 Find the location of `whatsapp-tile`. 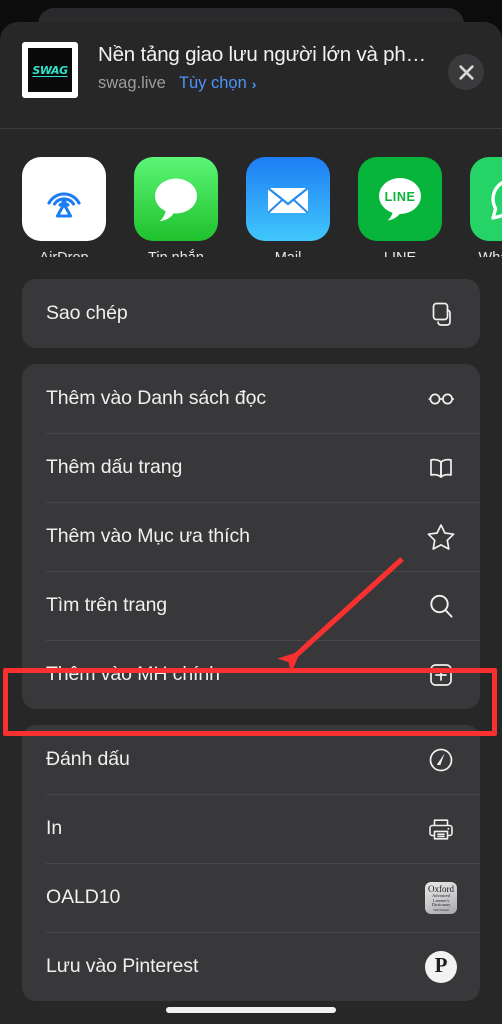

whatsapp-tile is located at coordinates (486, 199).